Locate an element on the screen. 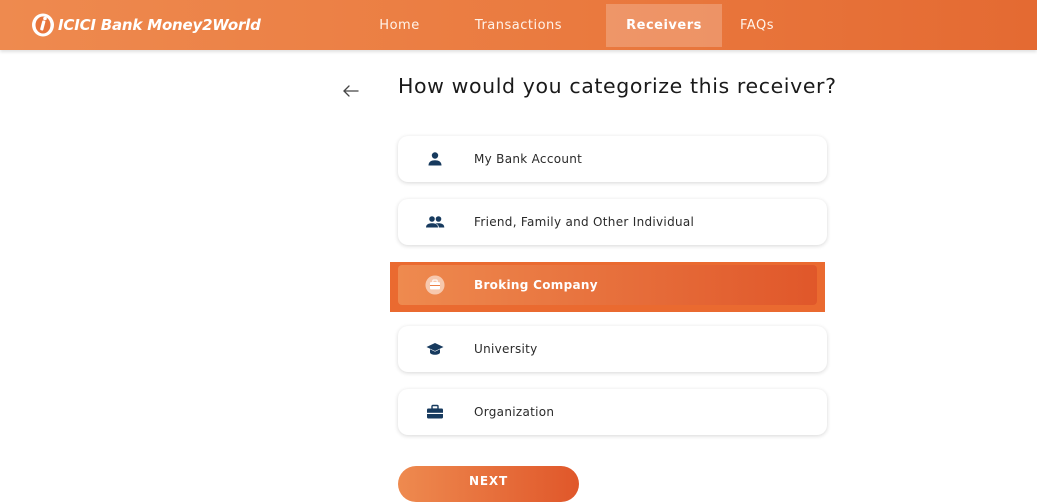 This screenshot has height=502, width=1037. nav-receivers: Receivers is located at coordinates (664, 25).